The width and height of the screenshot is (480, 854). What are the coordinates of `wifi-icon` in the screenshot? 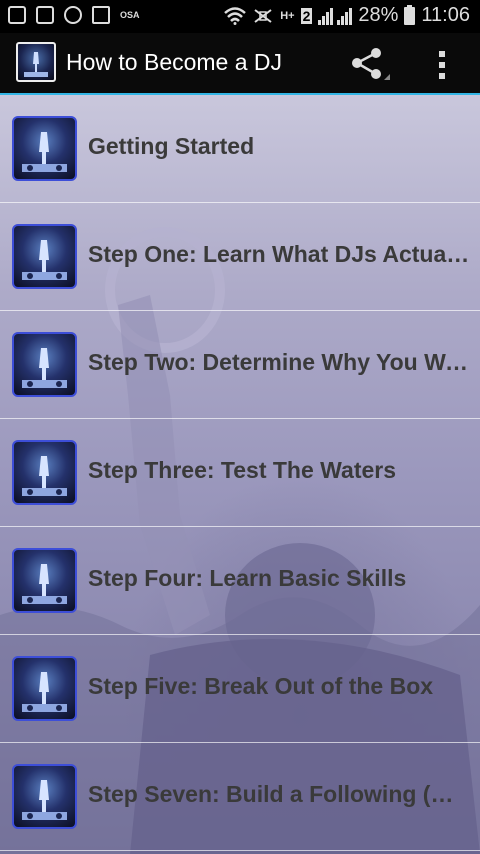 It's located at (235, 15).